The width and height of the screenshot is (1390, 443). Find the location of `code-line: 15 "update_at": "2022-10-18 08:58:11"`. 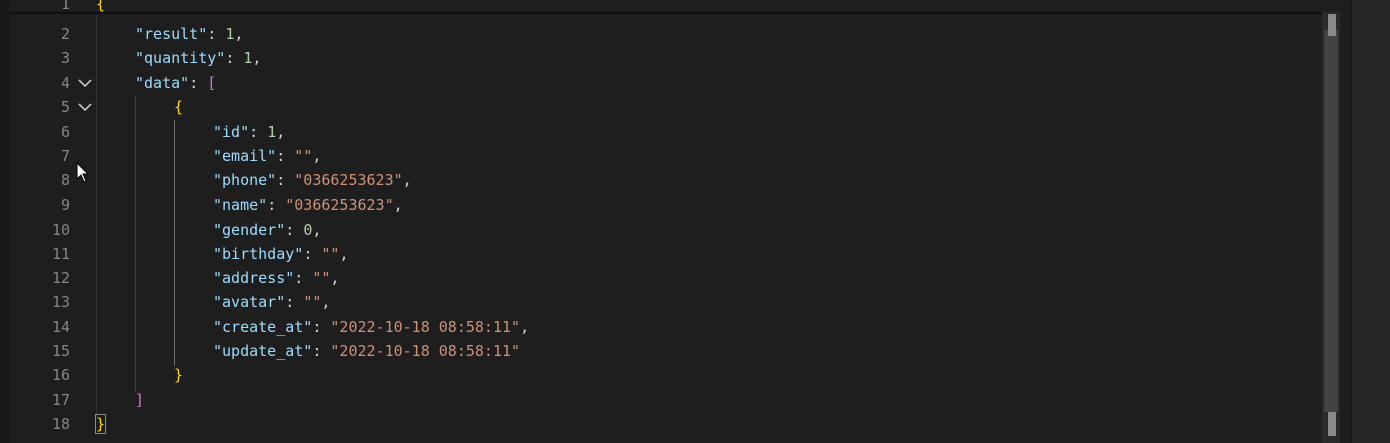

code-line: 15 "update_at": "2022-10-18 08:58:11" is located at coordinates (660, 351).